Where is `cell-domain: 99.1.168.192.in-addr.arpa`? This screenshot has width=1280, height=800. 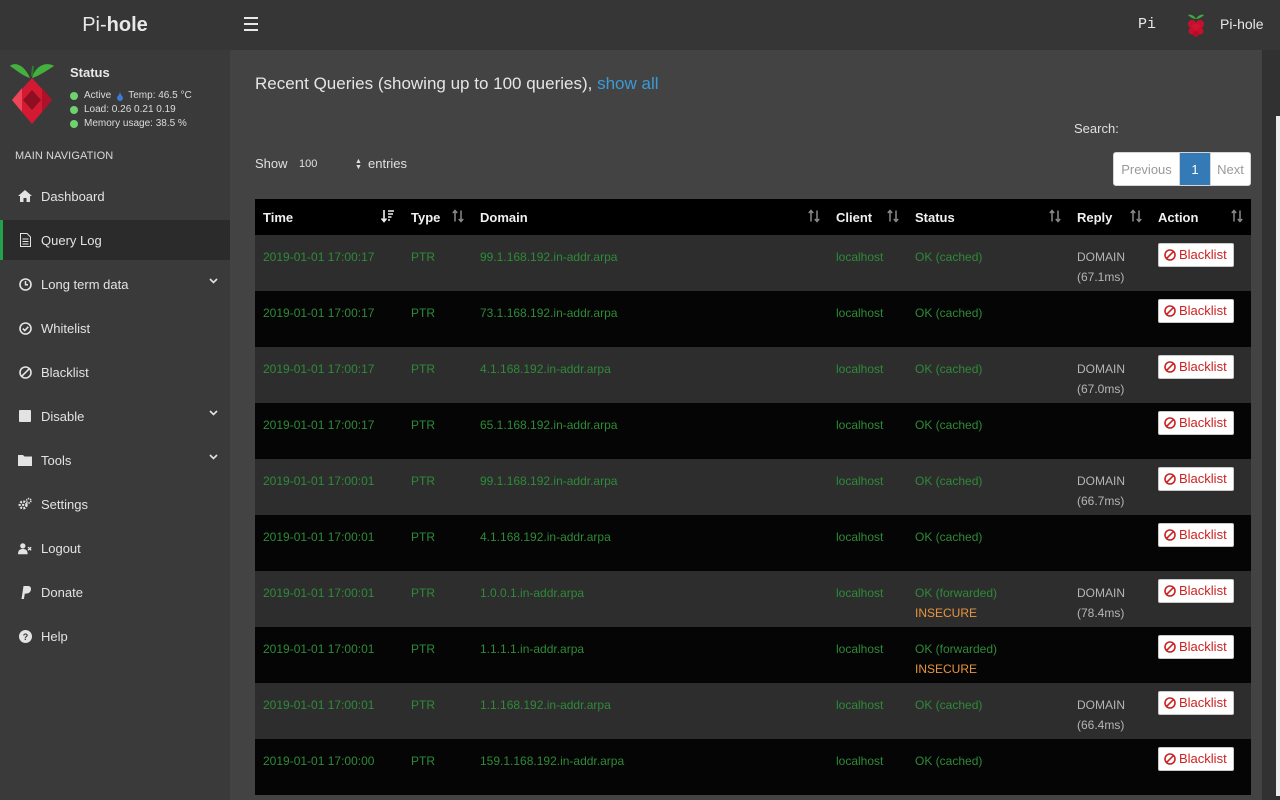 cell-domain: 99.1.168.192.in-addr.arpa is located at coordinates (650, 263).